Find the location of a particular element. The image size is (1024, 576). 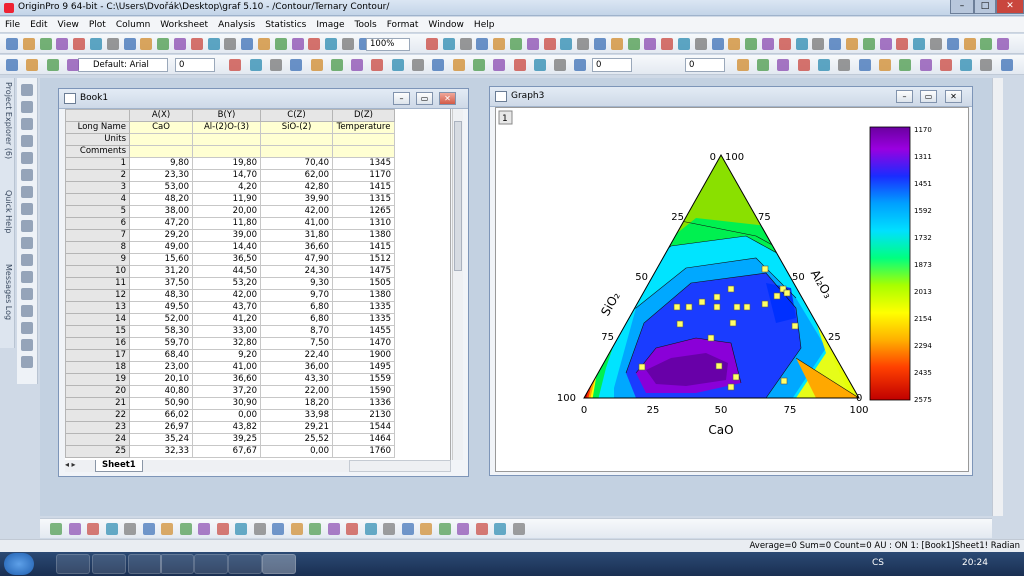

data-cell: 41,20 is located at coordinates (226, 319).